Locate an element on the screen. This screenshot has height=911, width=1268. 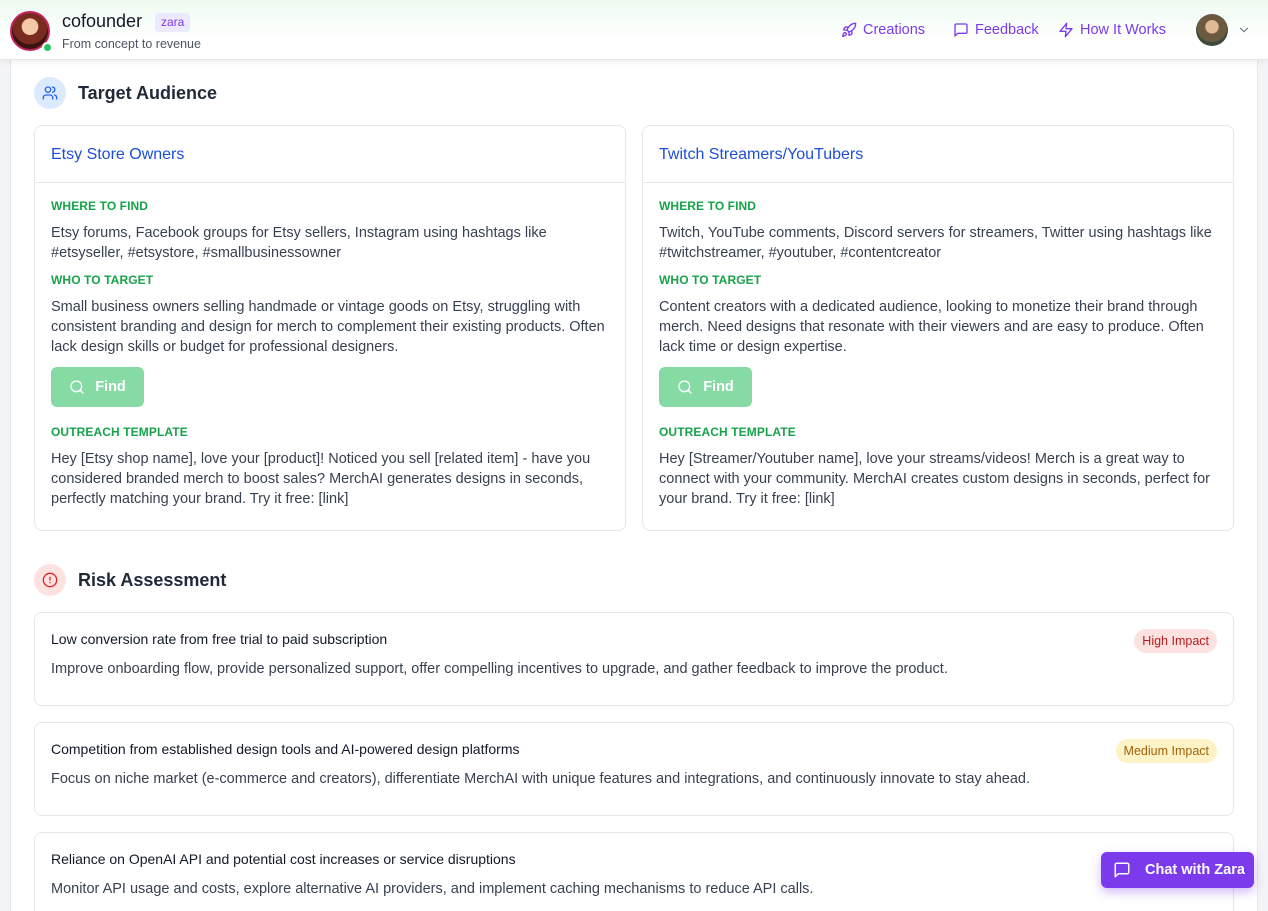
chat-with-zara-button: Chat with Zara is located at coordinates (1177, 870).